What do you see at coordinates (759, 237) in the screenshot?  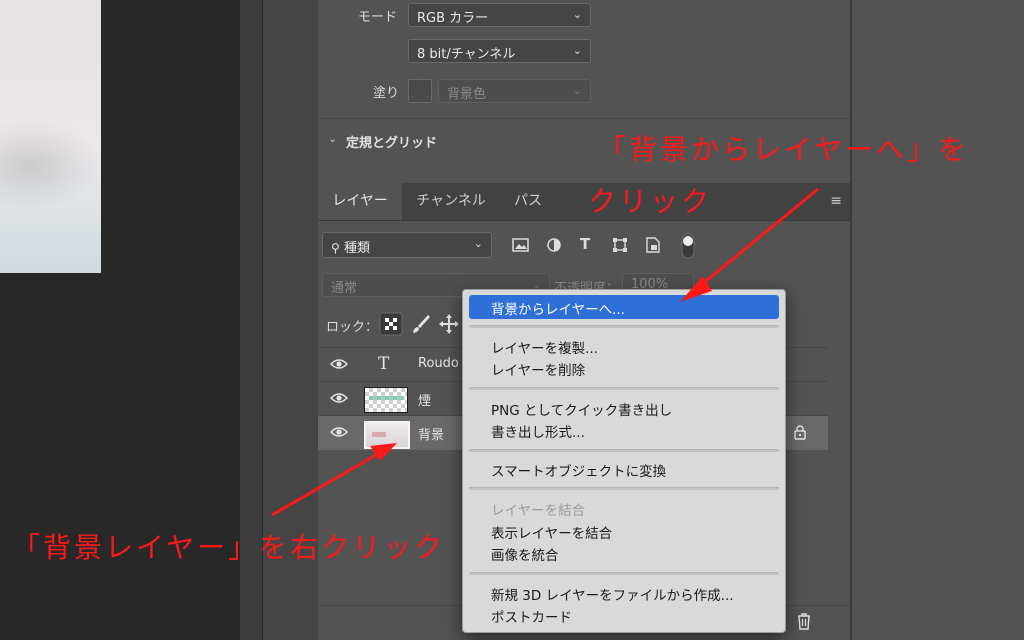 I see `arrow-to-menu-item` at bounding box center [759, 237].